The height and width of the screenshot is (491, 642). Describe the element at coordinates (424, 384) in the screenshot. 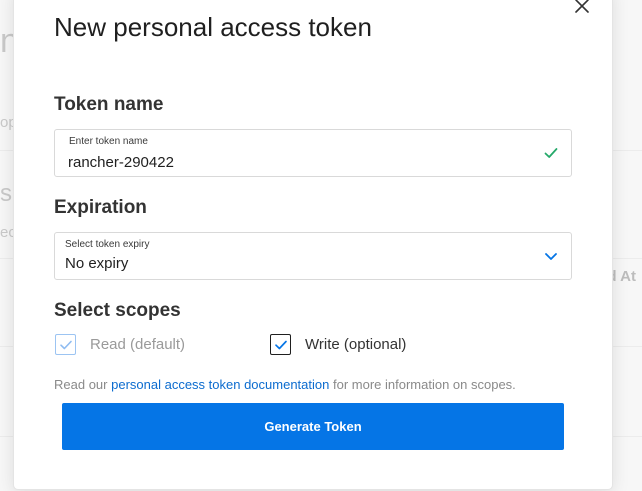

I see `help-suffix: for more information on scopes.` at that location.